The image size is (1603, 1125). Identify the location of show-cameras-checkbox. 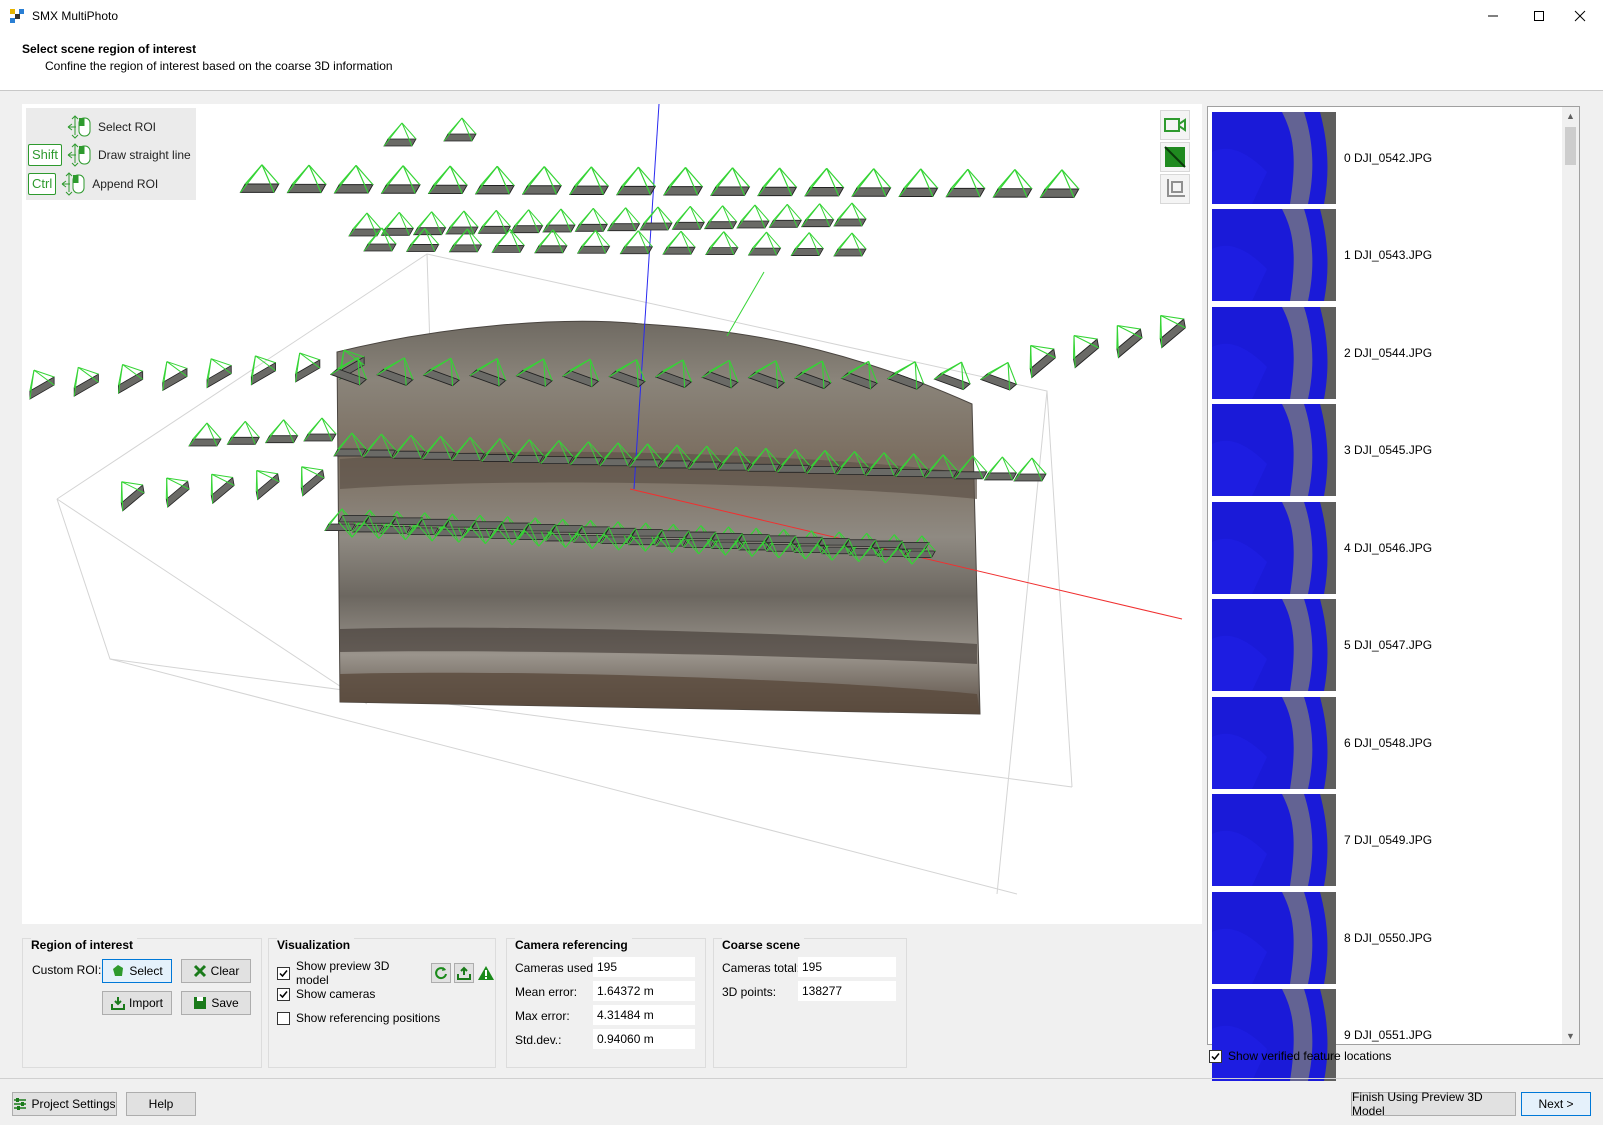
(283, 994).